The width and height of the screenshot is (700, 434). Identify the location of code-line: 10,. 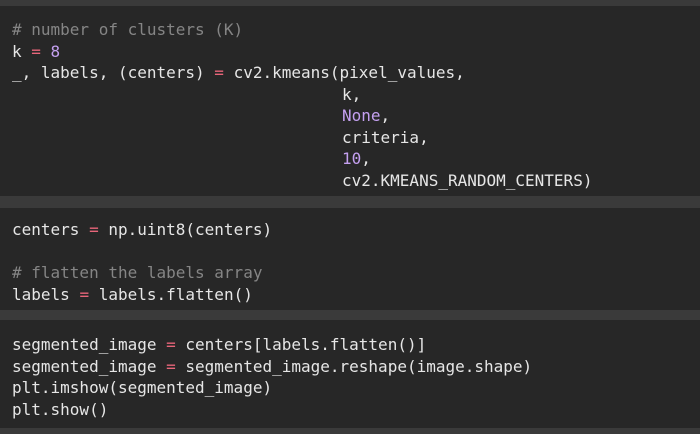
(356, 159).